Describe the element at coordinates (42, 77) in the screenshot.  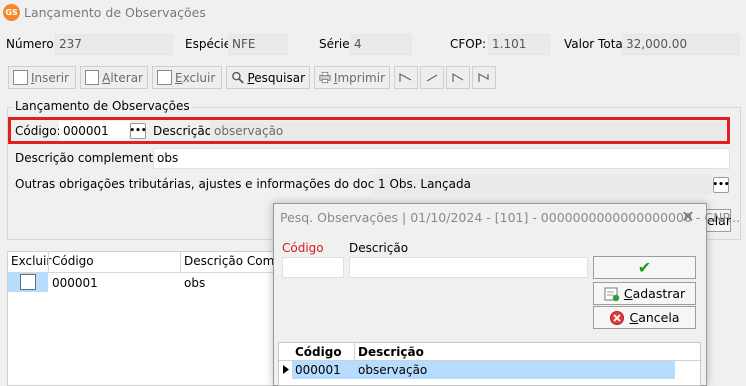
I see `inserir-button: Inserir` at that location.